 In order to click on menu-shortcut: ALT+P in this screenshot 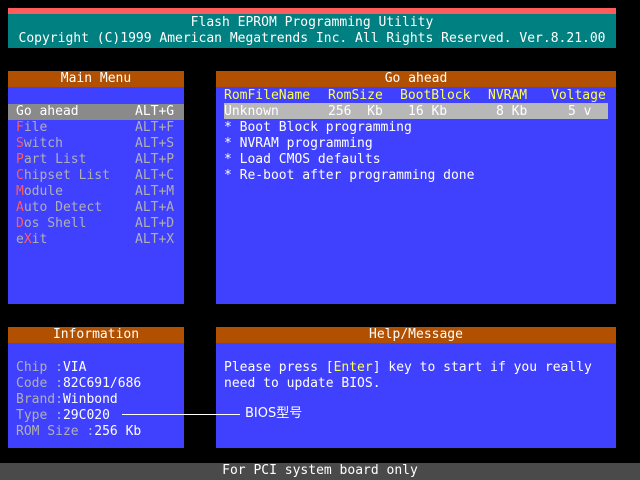, I will do `click(155, 159)`.